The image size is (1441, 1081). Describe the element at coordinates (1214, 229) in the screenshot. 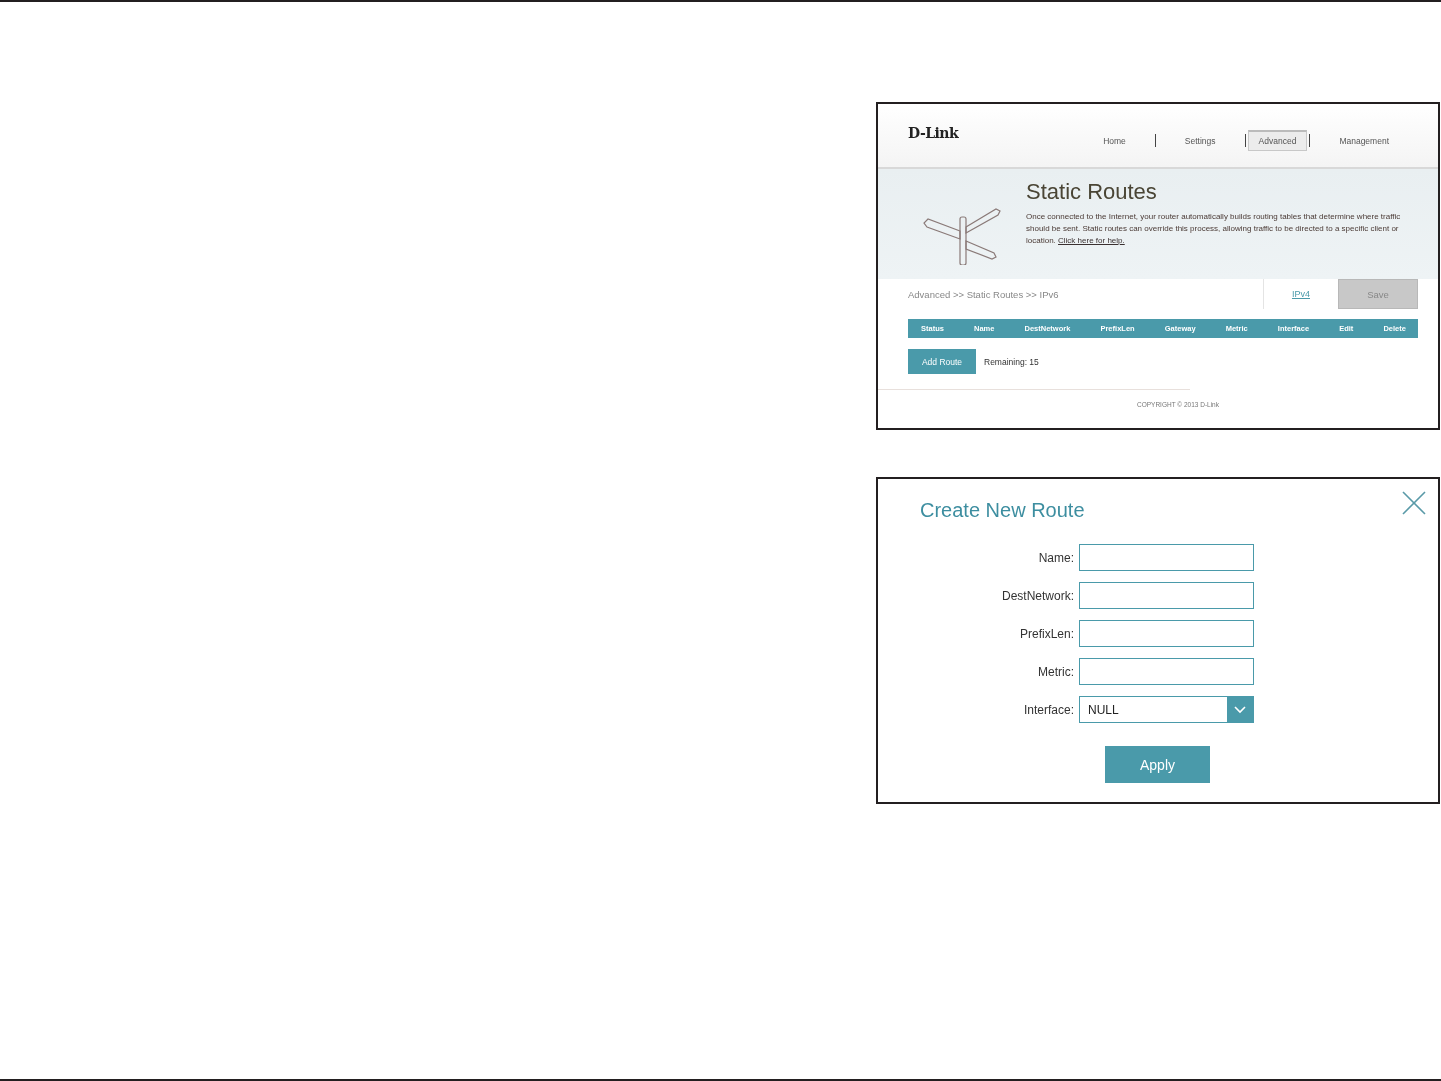

I see `description-text: Once connected to the Internet, your router automatically builds routing tables that determine where traffic should be sent. Static routes can override this process, allowing traffic to be directed to a specific client or location. Click here for help.` at that location.